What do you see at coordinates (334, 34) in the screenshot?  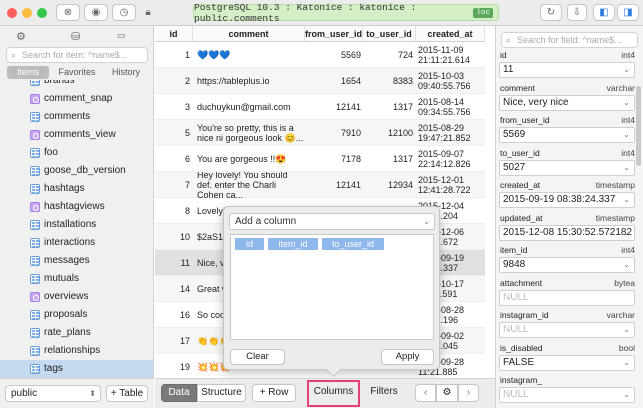 I see `column-header-from-user-id: from_user_id` at bounding box center [334, 34].